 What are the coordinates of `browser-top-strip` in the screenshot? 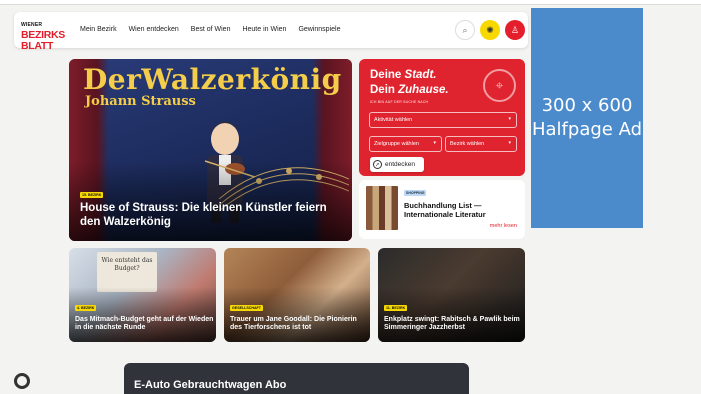 It's located at (350, 2).